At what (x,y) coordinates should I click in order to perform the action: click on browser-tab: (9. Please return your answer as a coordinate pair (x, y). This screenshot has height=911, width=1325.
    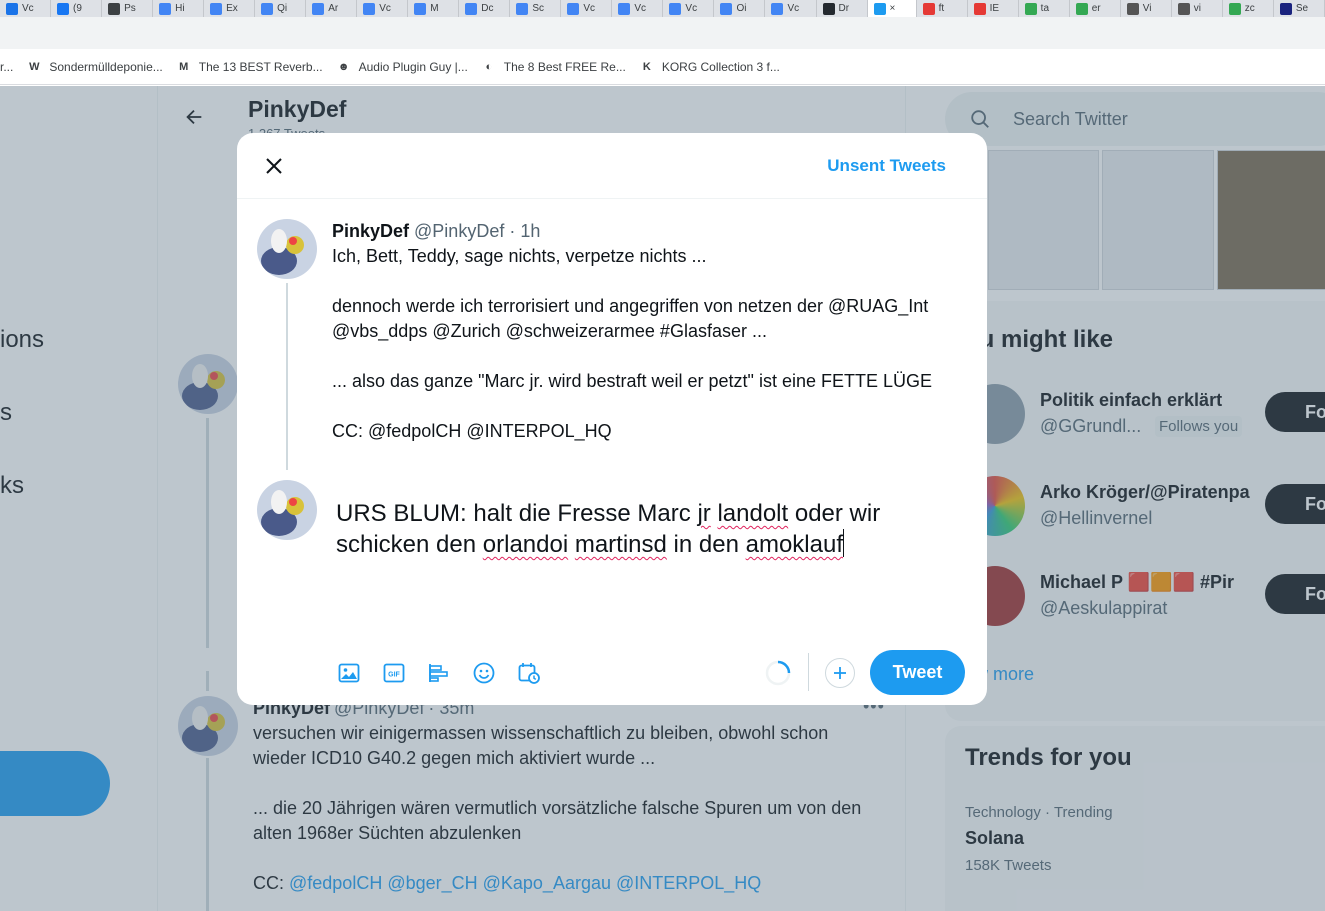
    Looking at the image, I should click on (77, 8).